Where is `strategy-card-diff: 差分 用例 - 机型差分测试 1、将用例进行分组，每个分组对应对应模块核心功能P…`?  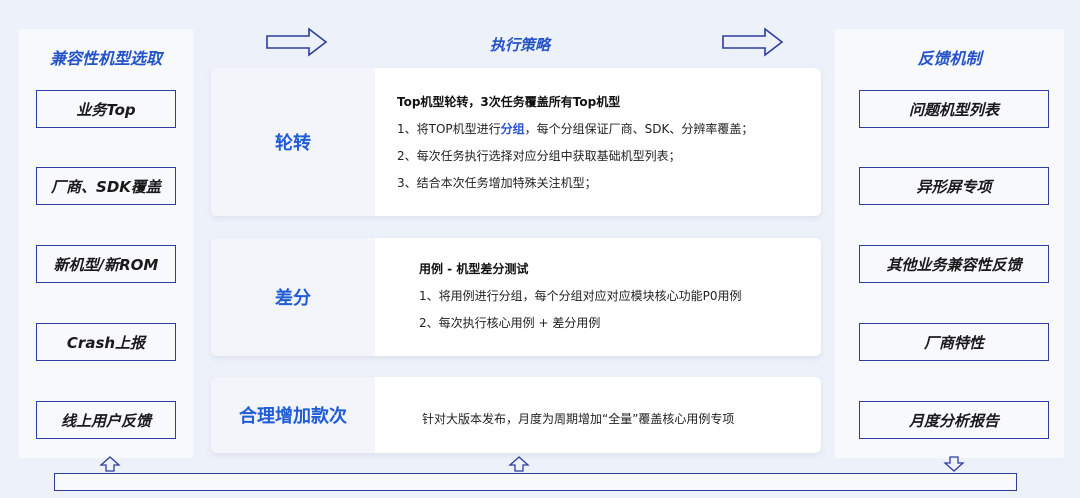 strategy-card-diff: 差分 用例 - 机型差分测试 1、将用例进行分组，每个分组对应对应模块核心功能P… is located at coordinates (516, 297).